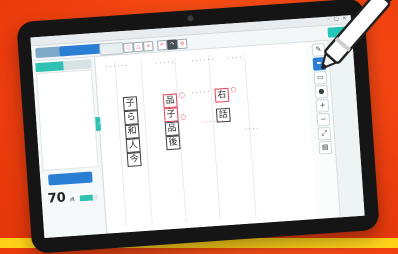 Image resolution: width=398 pixels, height=254 pixels. What do you see at coordinates (164, 62) in the screenshot?
I see `question-text: ・・・・・` at bounding box center [164, 62].